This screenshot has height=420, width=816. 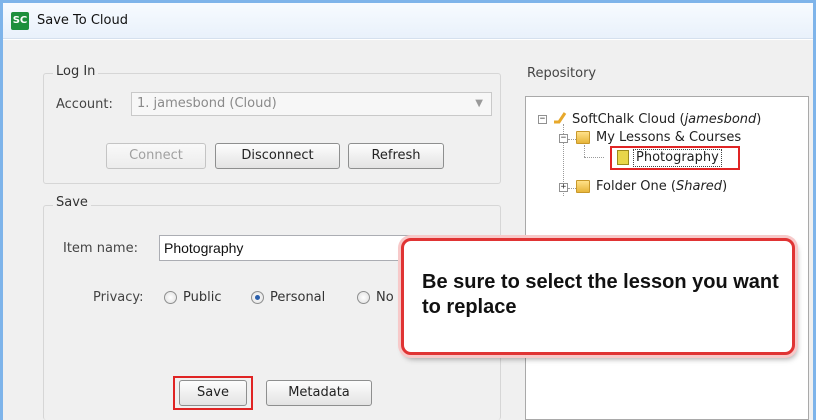 What do you see at coordinates (213, 393) in the screenshot?
I see `save-button: Save` at bounding box center [213, 393].